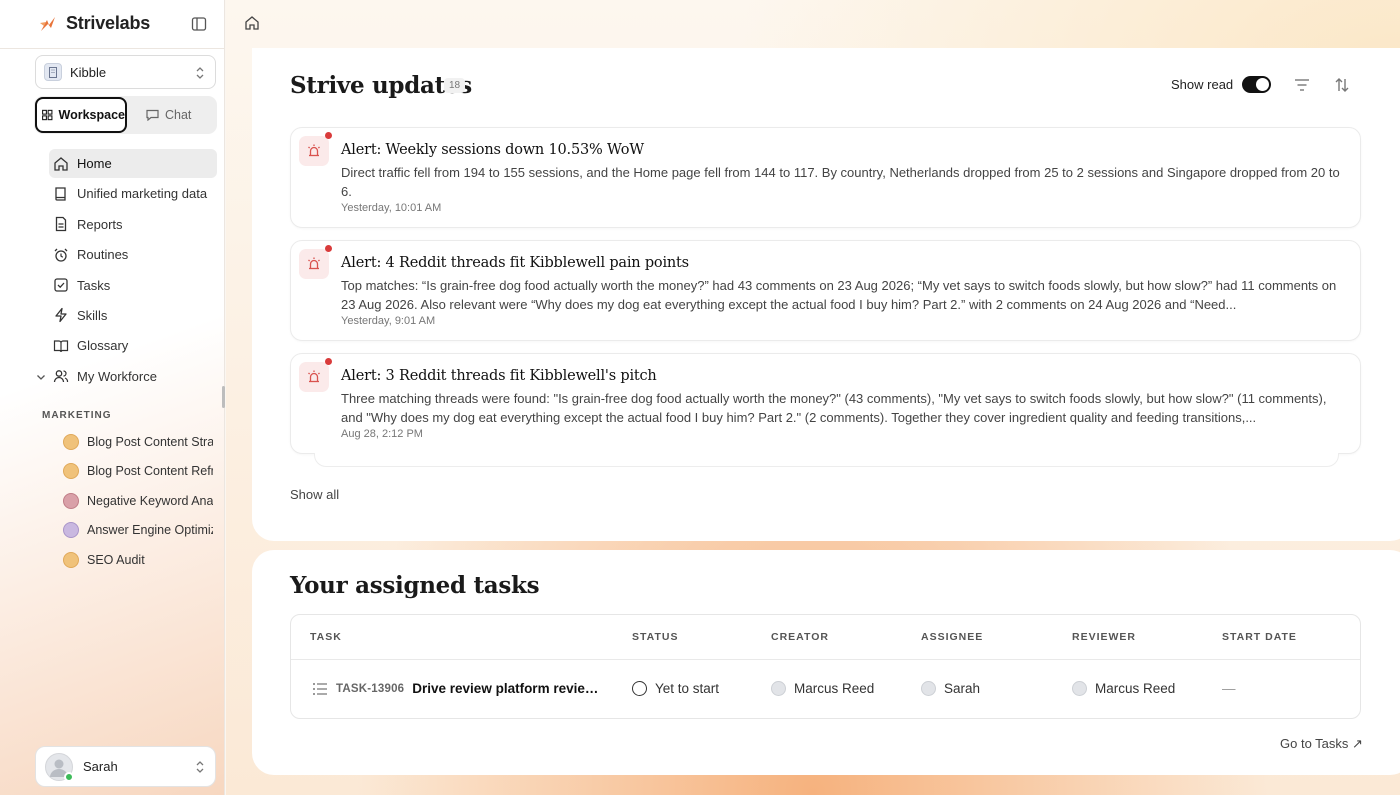 This screenshot has width=1400, height=795. I want to click on tab-chat: Chat, so click(168, 115).